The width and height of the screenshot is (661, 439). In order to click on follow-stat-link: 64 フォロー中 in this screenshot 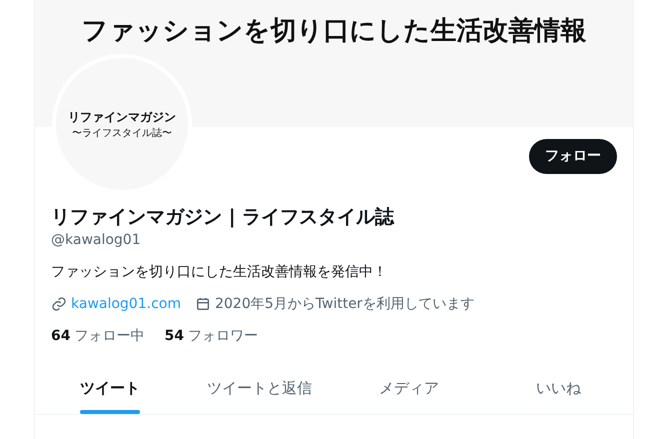, I will do `click(97, 336)`.